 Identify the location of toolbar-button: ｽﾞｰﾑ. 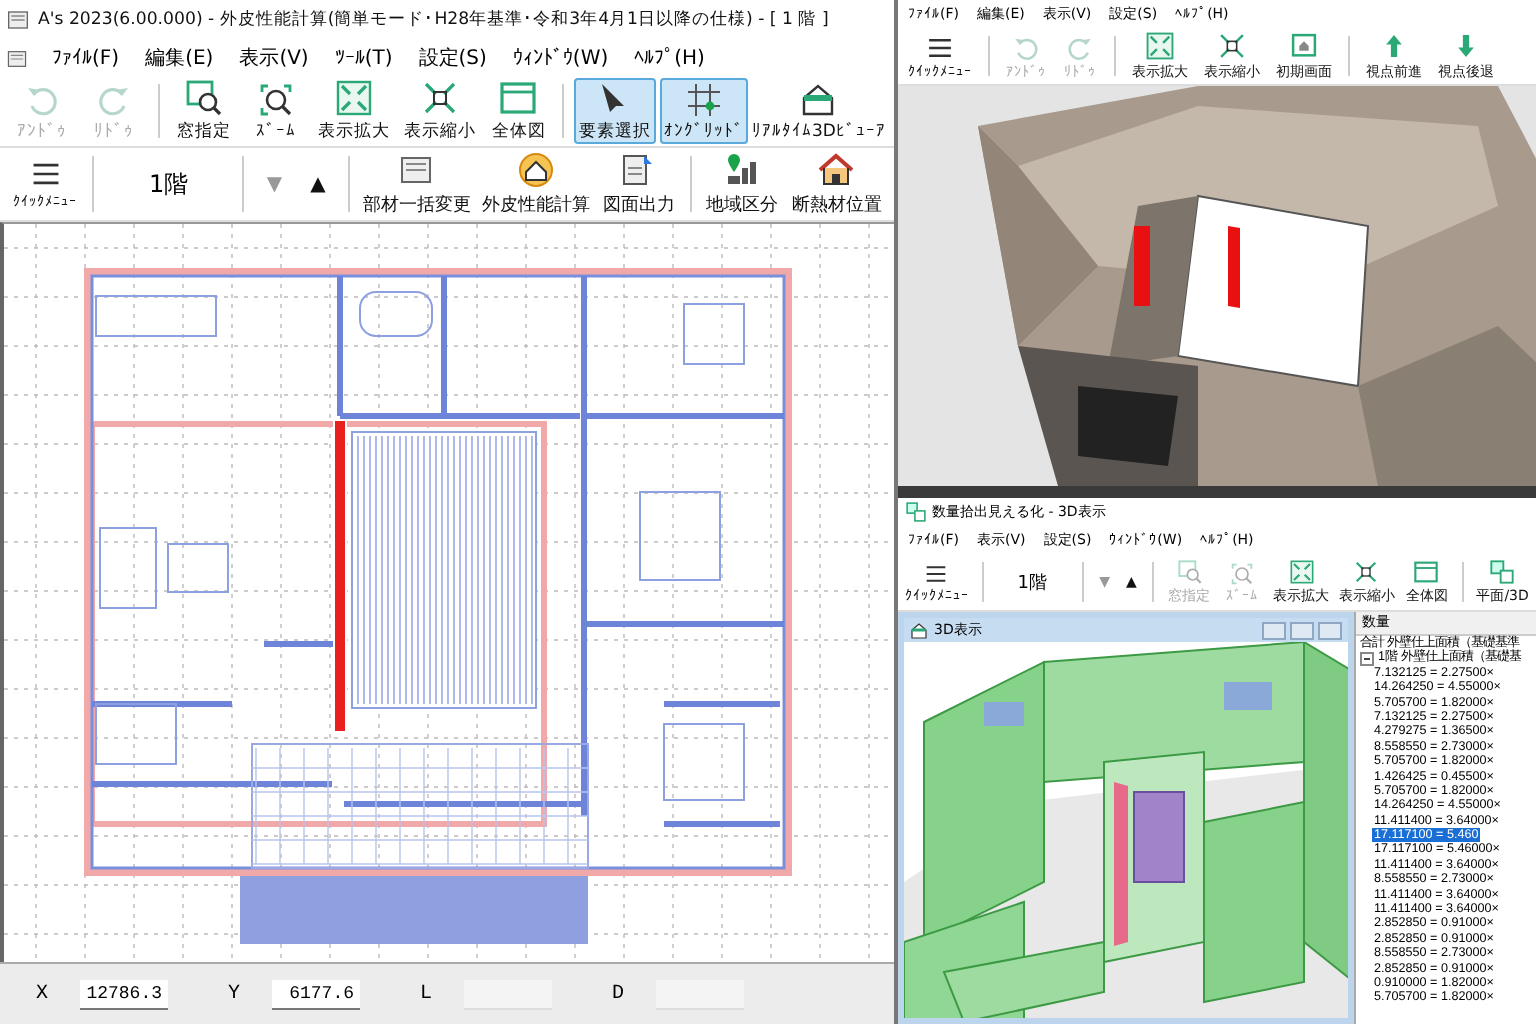
(275, 111).